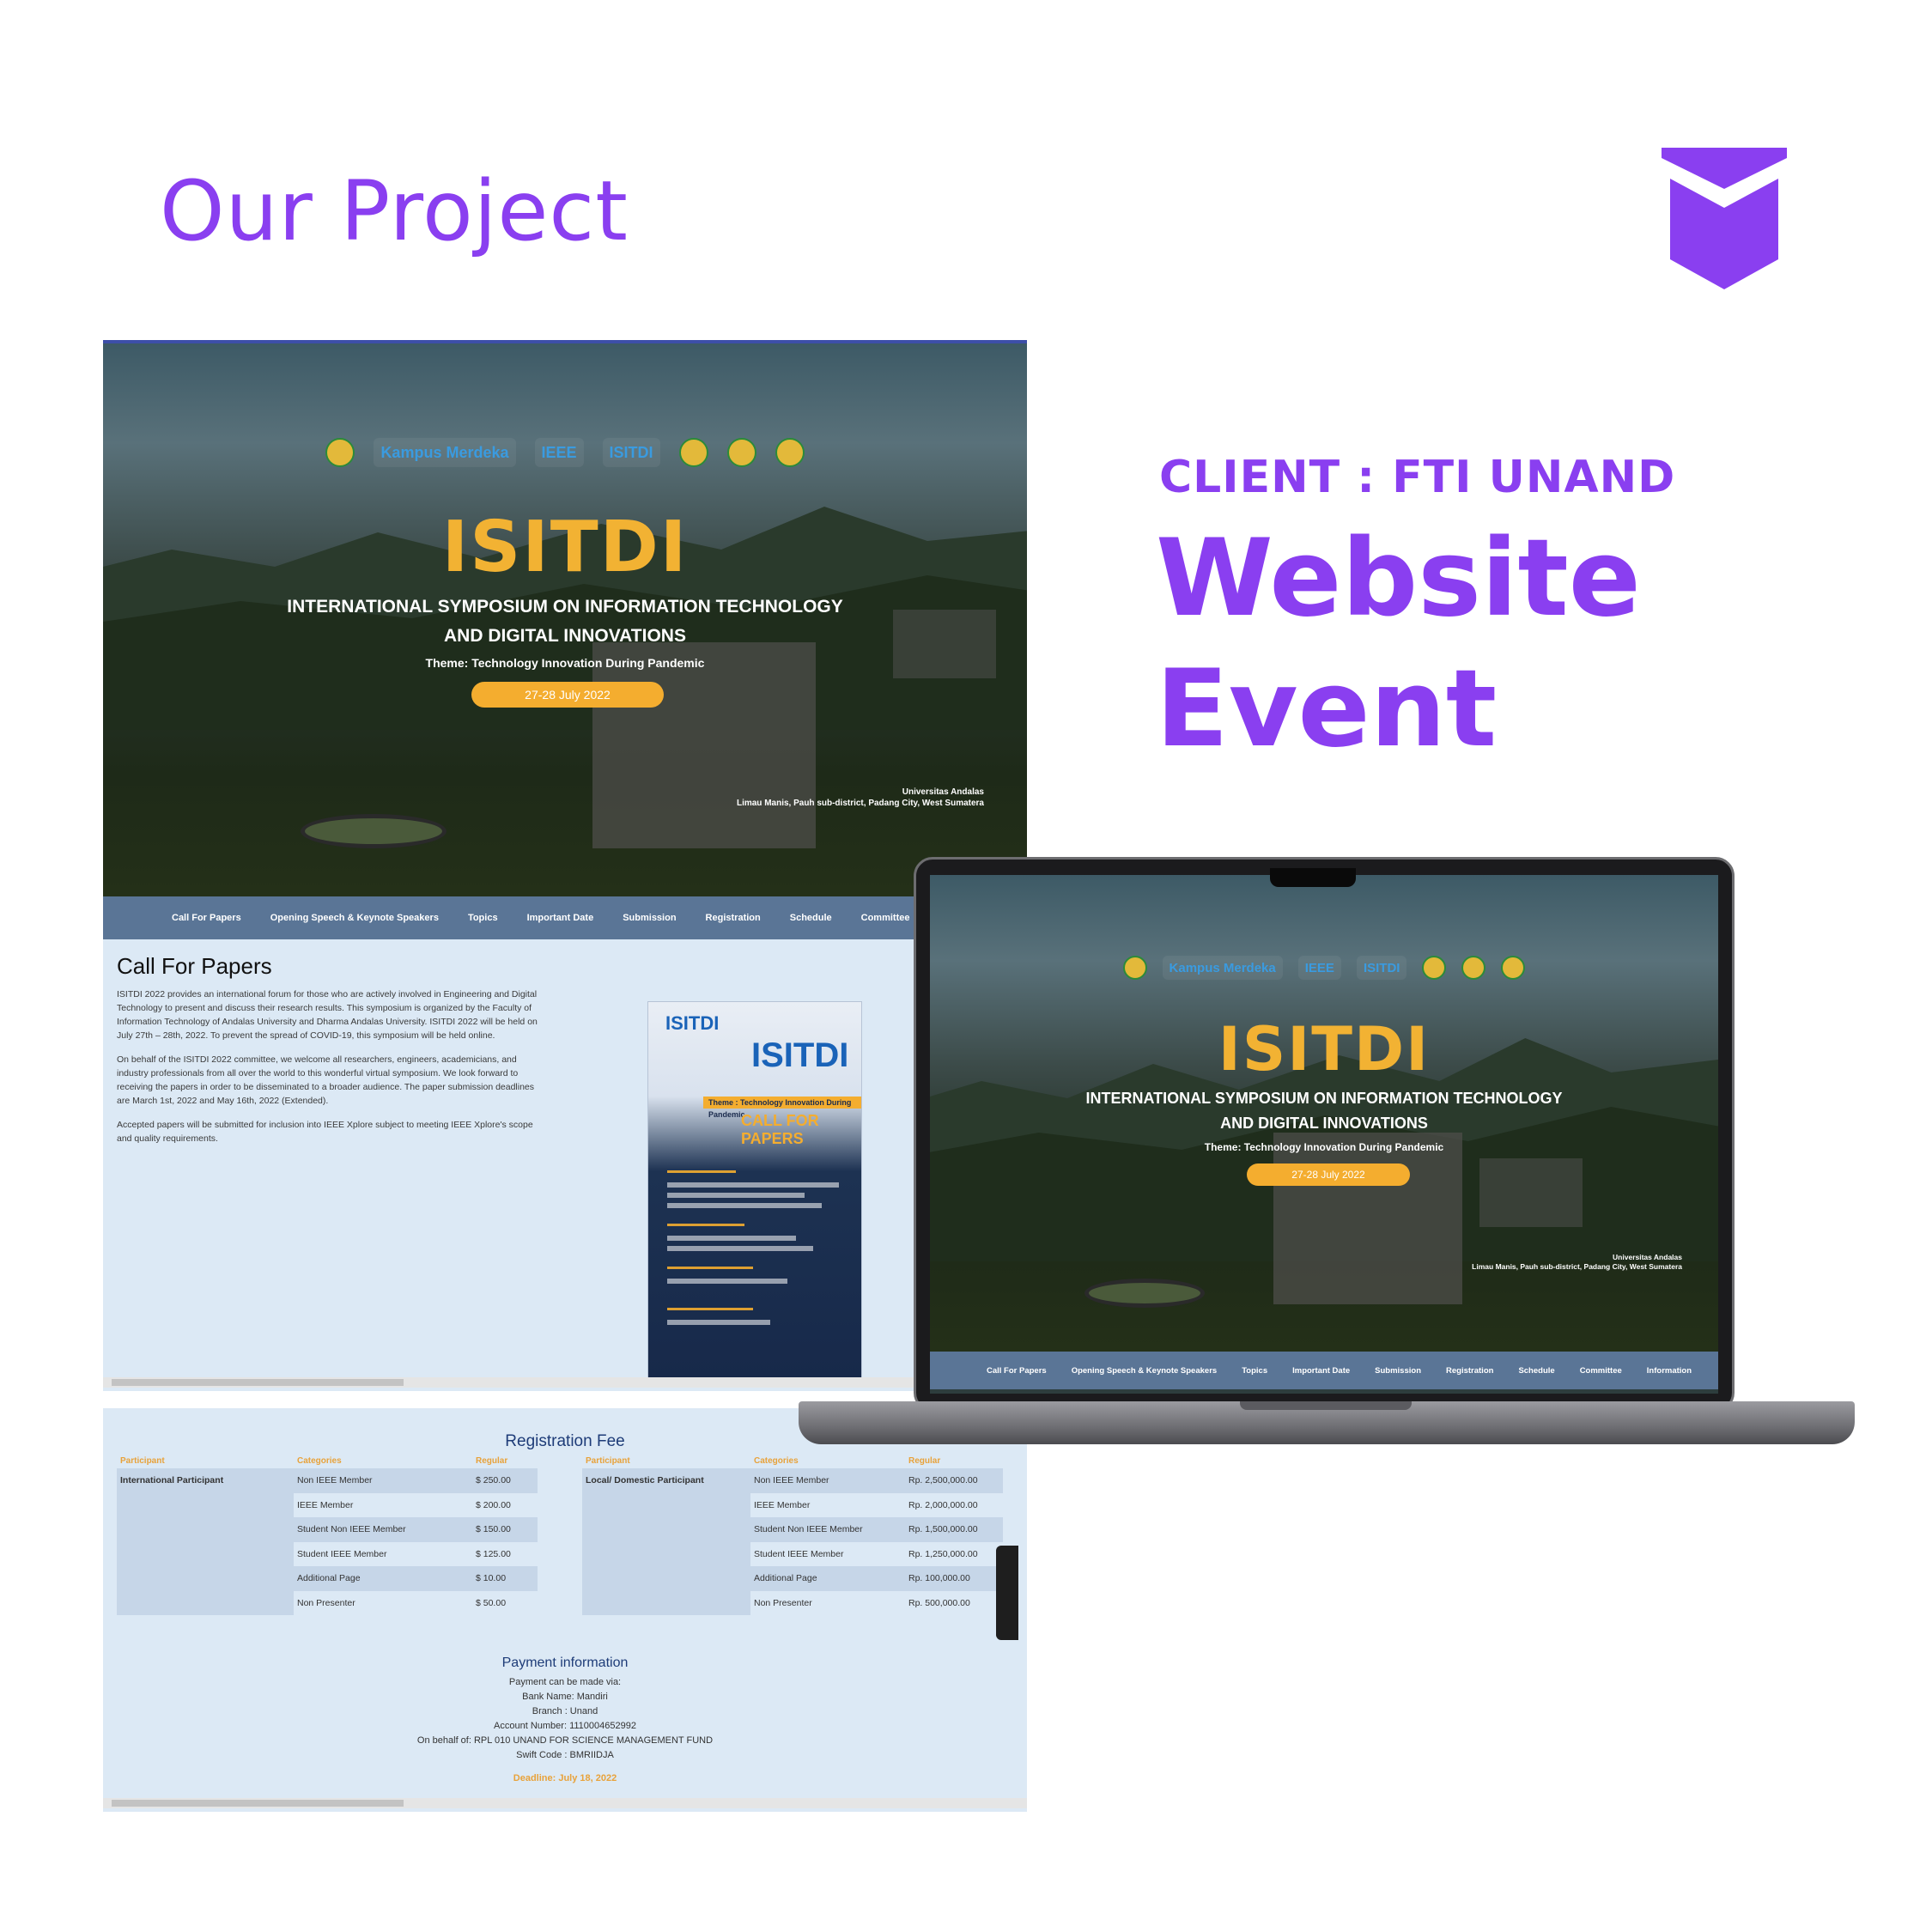 This screenshot has width=1932, height=1932. Describe the element at coordinates (1670, 1371) in the screenshot. I see `nav-item: Information` at that location.